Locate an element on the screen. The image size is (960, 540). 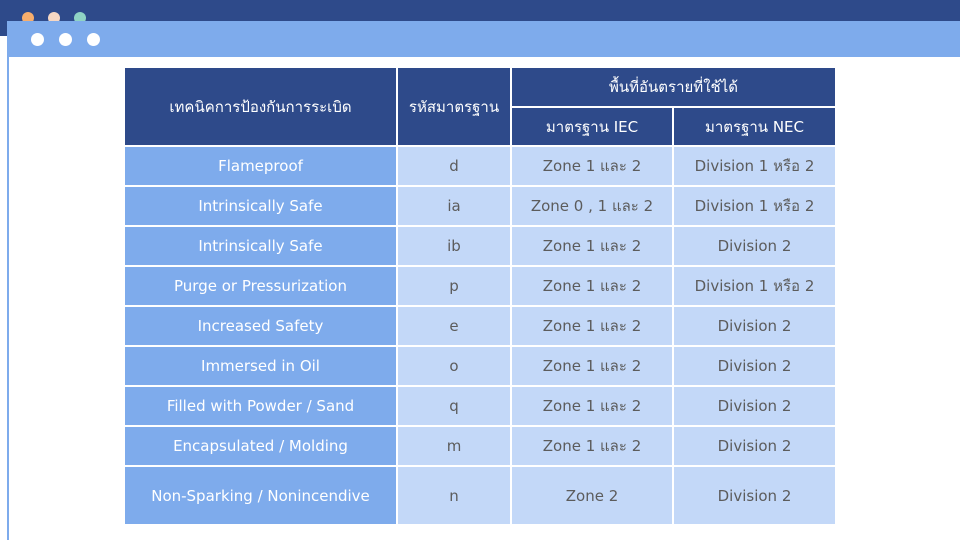
code-cell: ia is located at coordinates (454, 206).